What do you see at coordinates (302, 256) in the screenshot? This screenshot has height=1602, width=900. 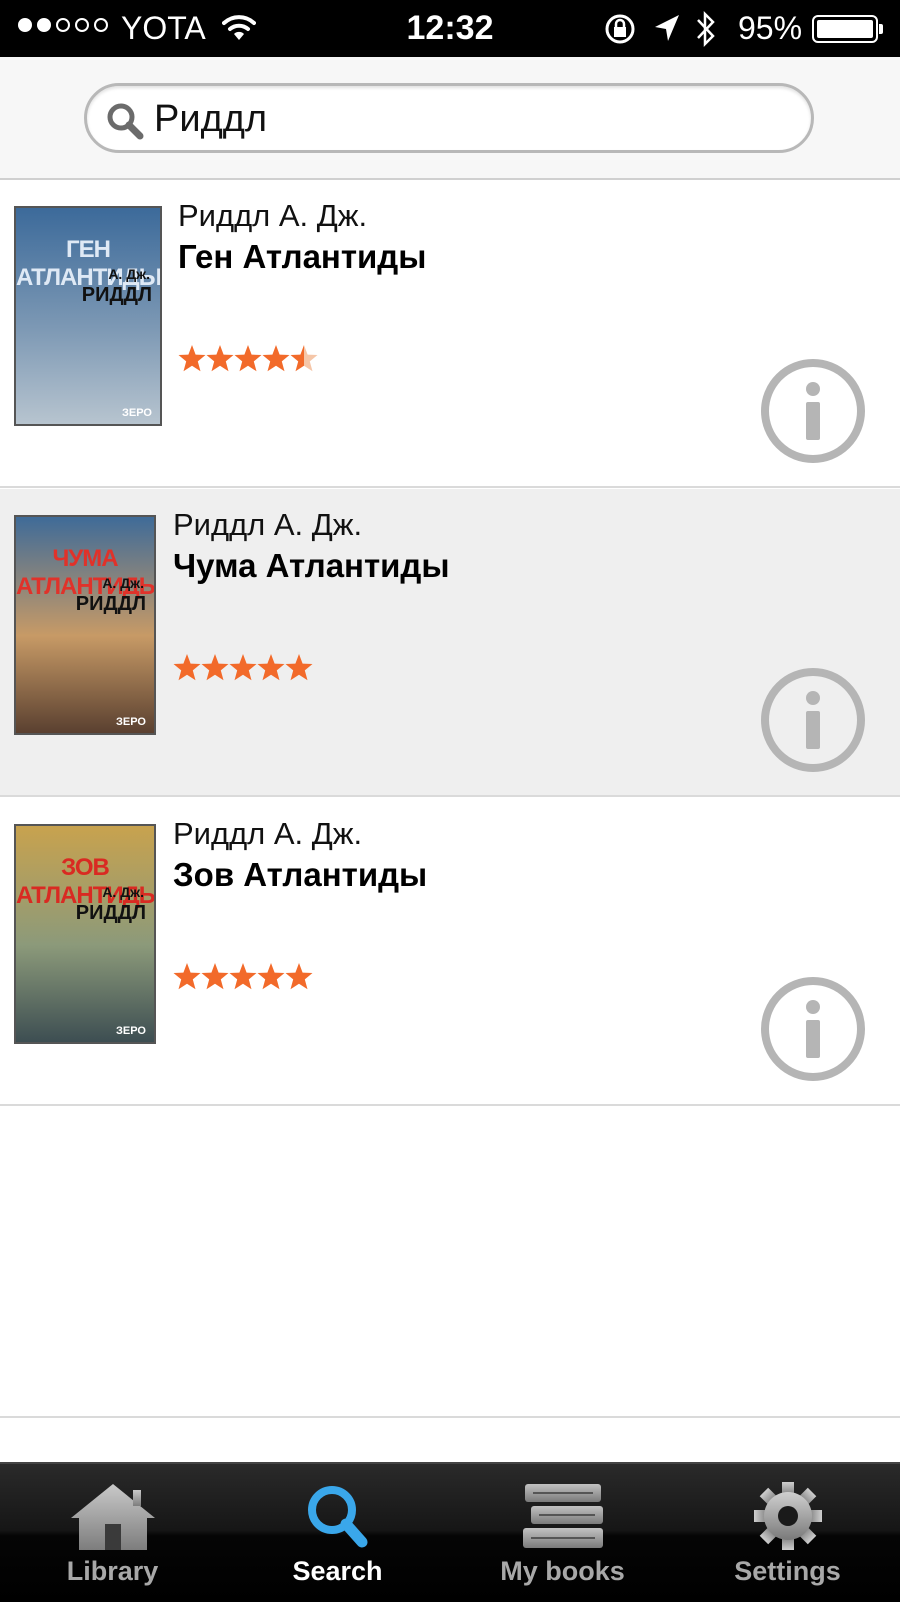 I see `book-title: Ген Атлантиды` at bounding box center [302, 256].